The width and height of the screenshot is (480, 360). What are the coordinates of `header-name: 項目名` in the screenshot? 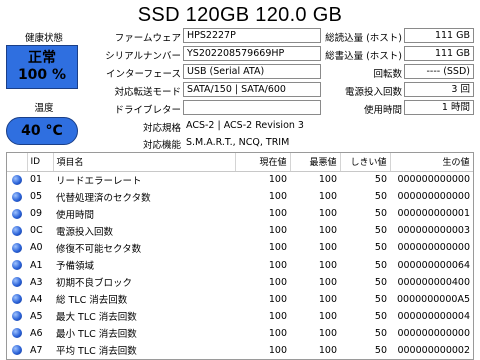 It's located at (144, 162).